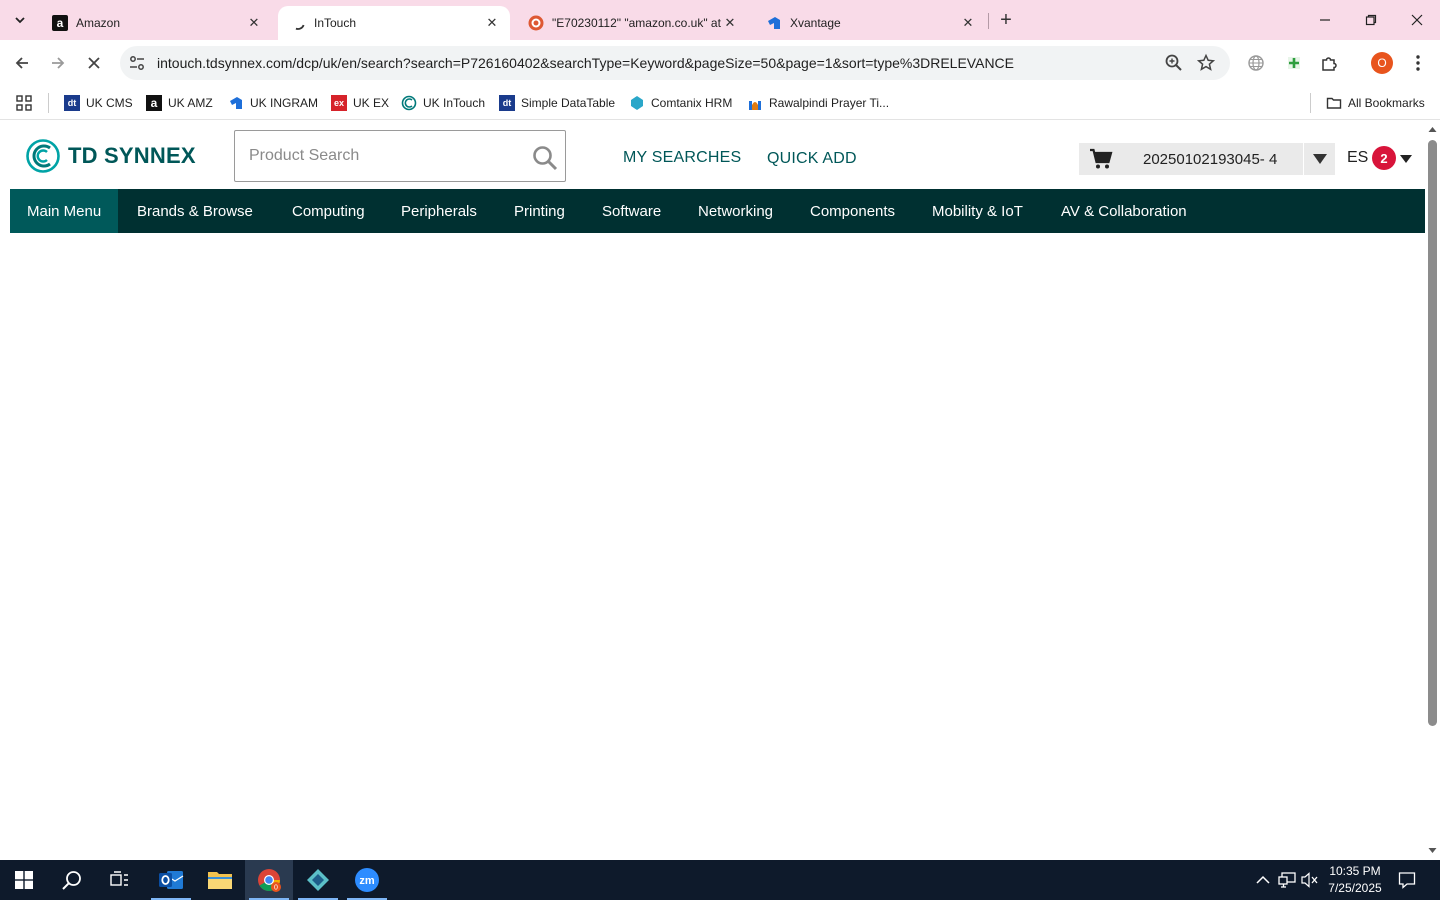 This screenshot has width=1440, height=900. I want to click on duckduckgo-icon, so click(536, 23).